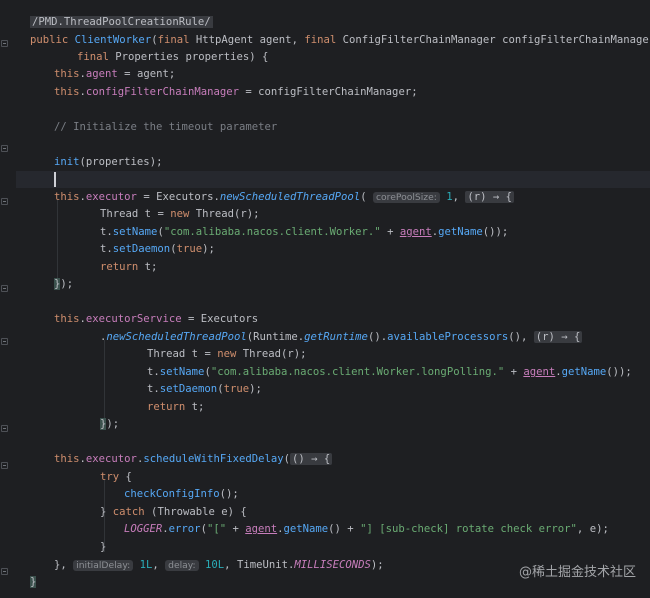  I want to click on var-properties: properties, so click(117, 162).